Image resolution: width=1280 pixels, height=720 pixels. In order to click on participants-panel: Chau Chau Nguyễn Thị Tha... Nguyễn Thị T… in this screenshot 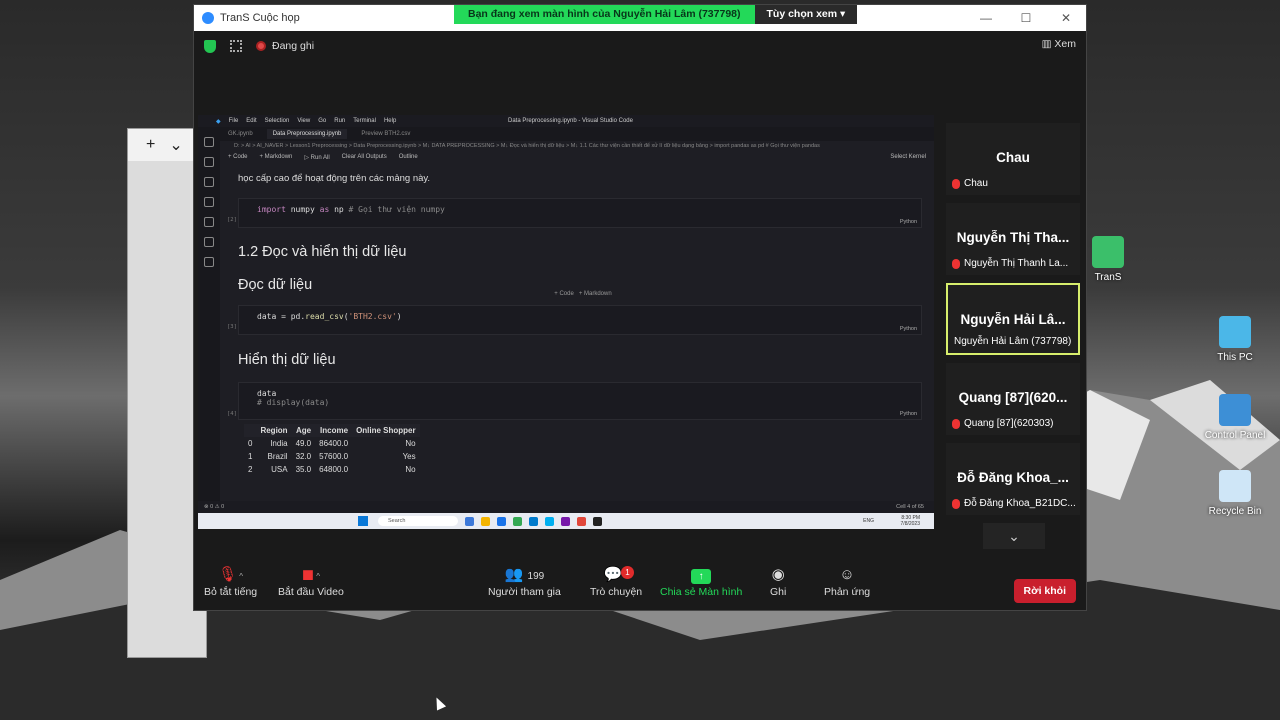, I will do `click(1014, 336)`.